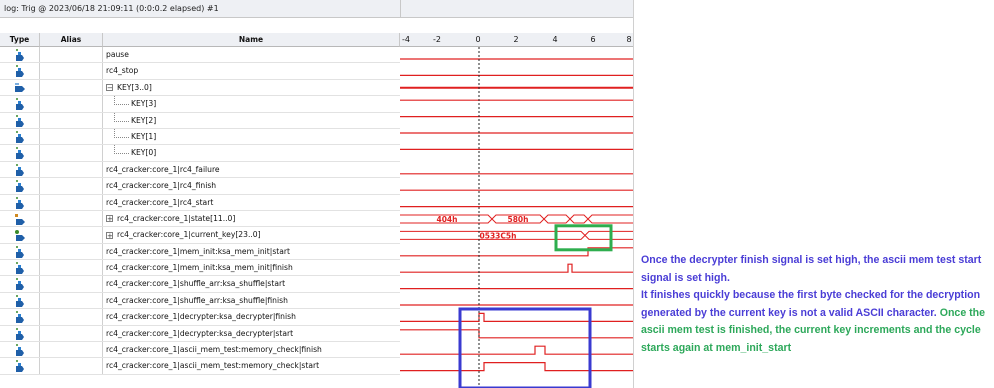 This screenshot has width=994, height=388. What do you see at coordinates (71, 40) in the screenshot?
I see `column-header-alias: Alias` at bounding box center [71, 40].